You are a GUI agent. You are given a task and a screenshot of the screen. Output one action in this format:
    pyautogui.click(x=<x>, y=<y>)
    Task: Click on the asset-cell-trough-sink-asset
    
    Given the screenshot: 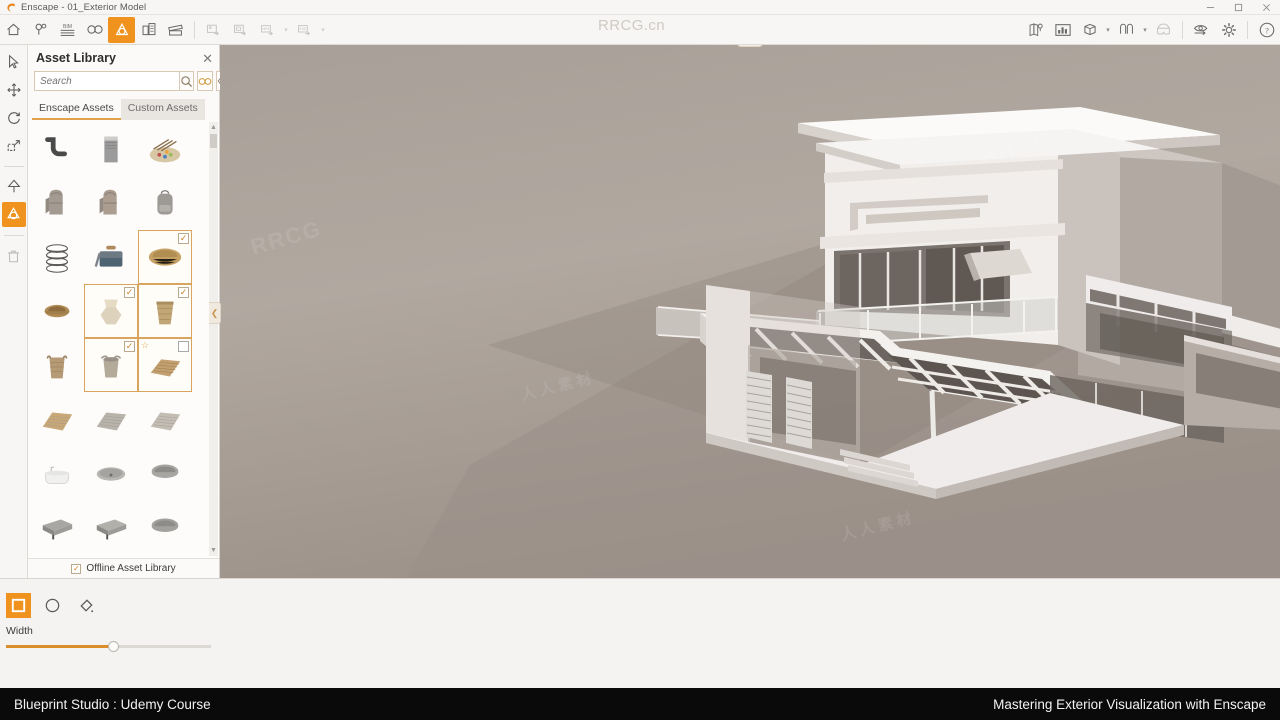 What is the action you would take?
    pyautogui.click(x=57, y=527)
    